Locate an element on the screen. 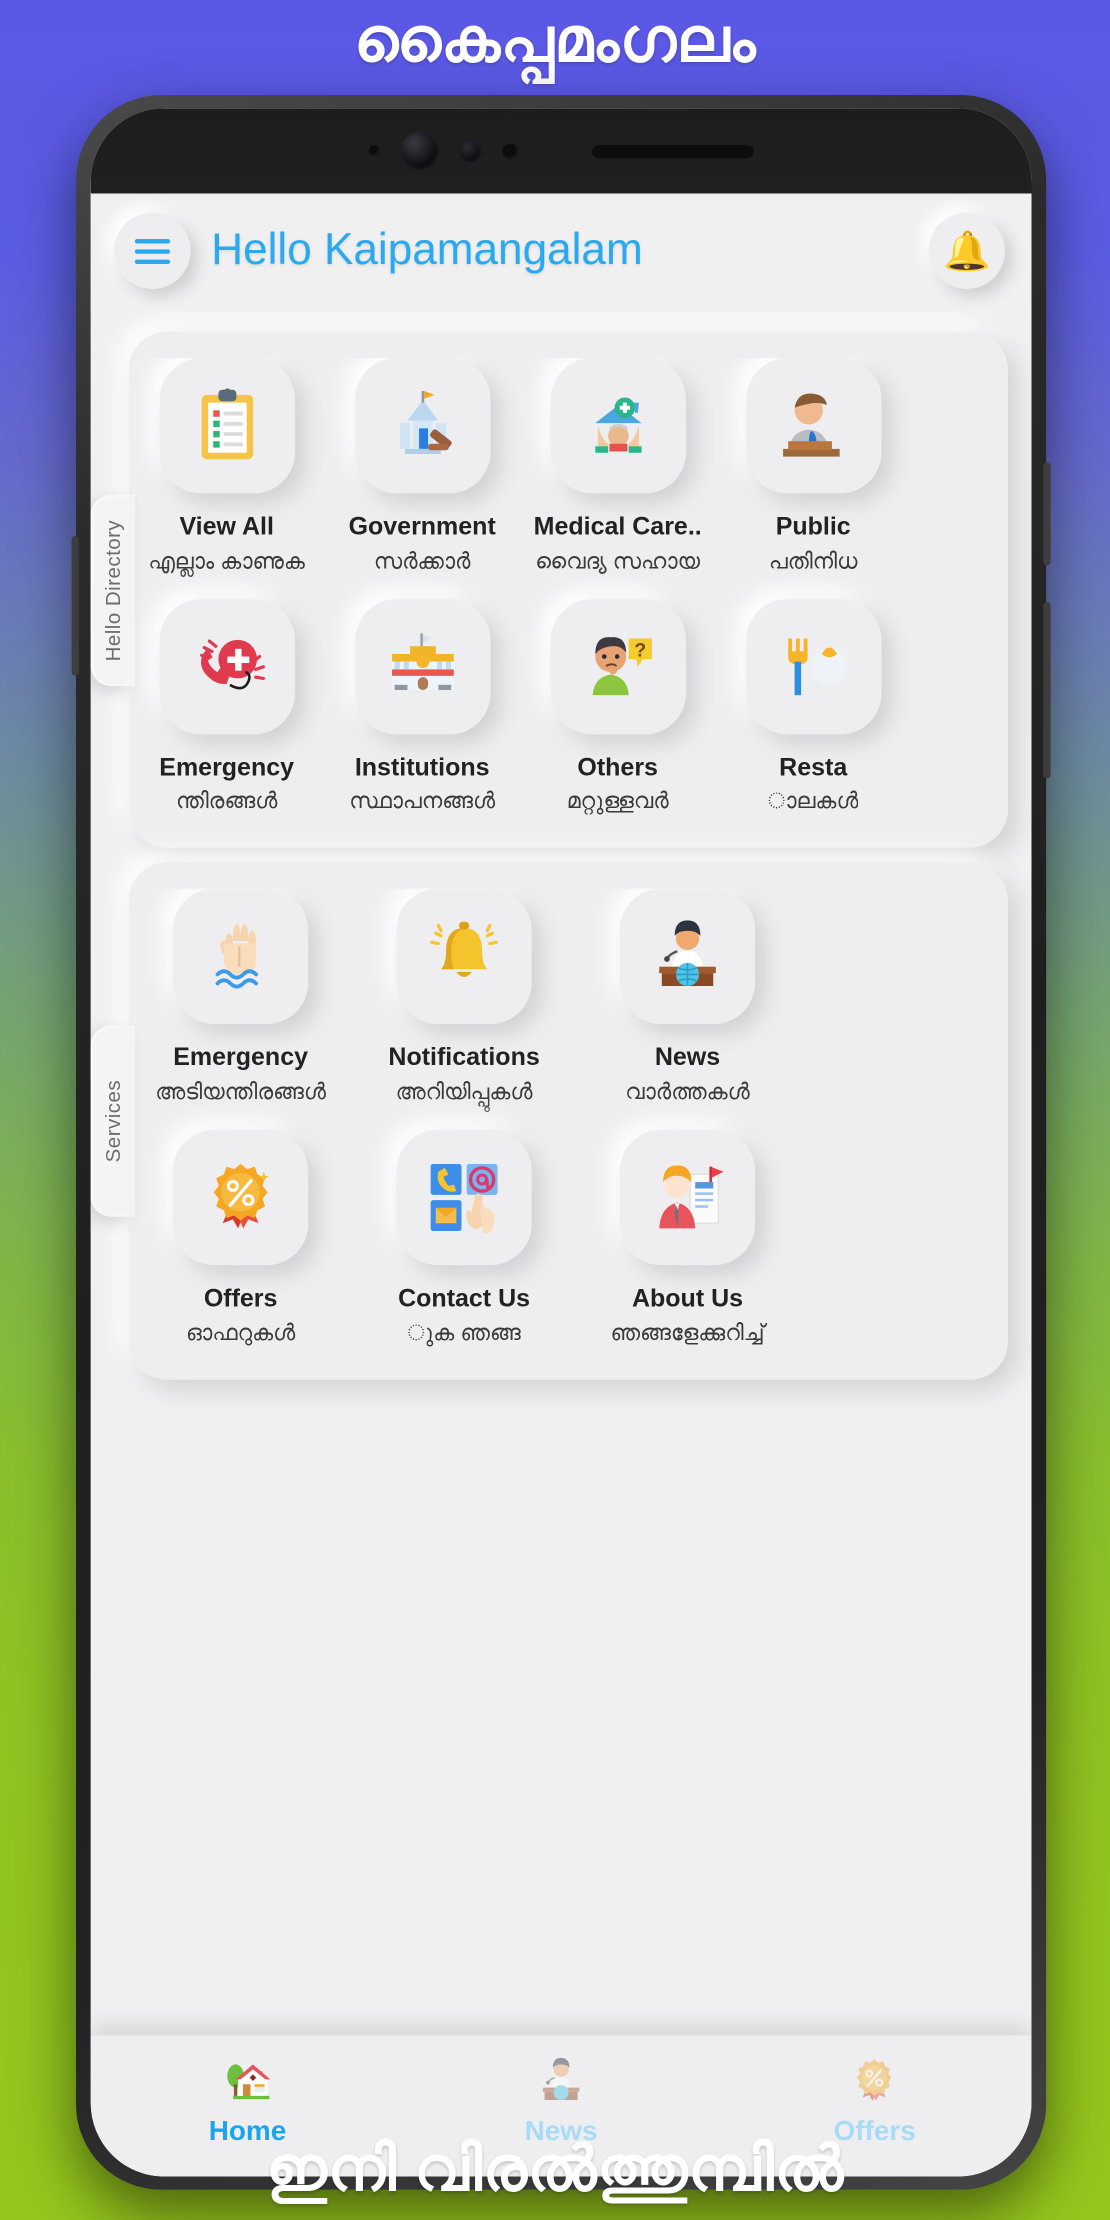  tab-hello-directory: Hello Directory is located at coordinates (112, 590).